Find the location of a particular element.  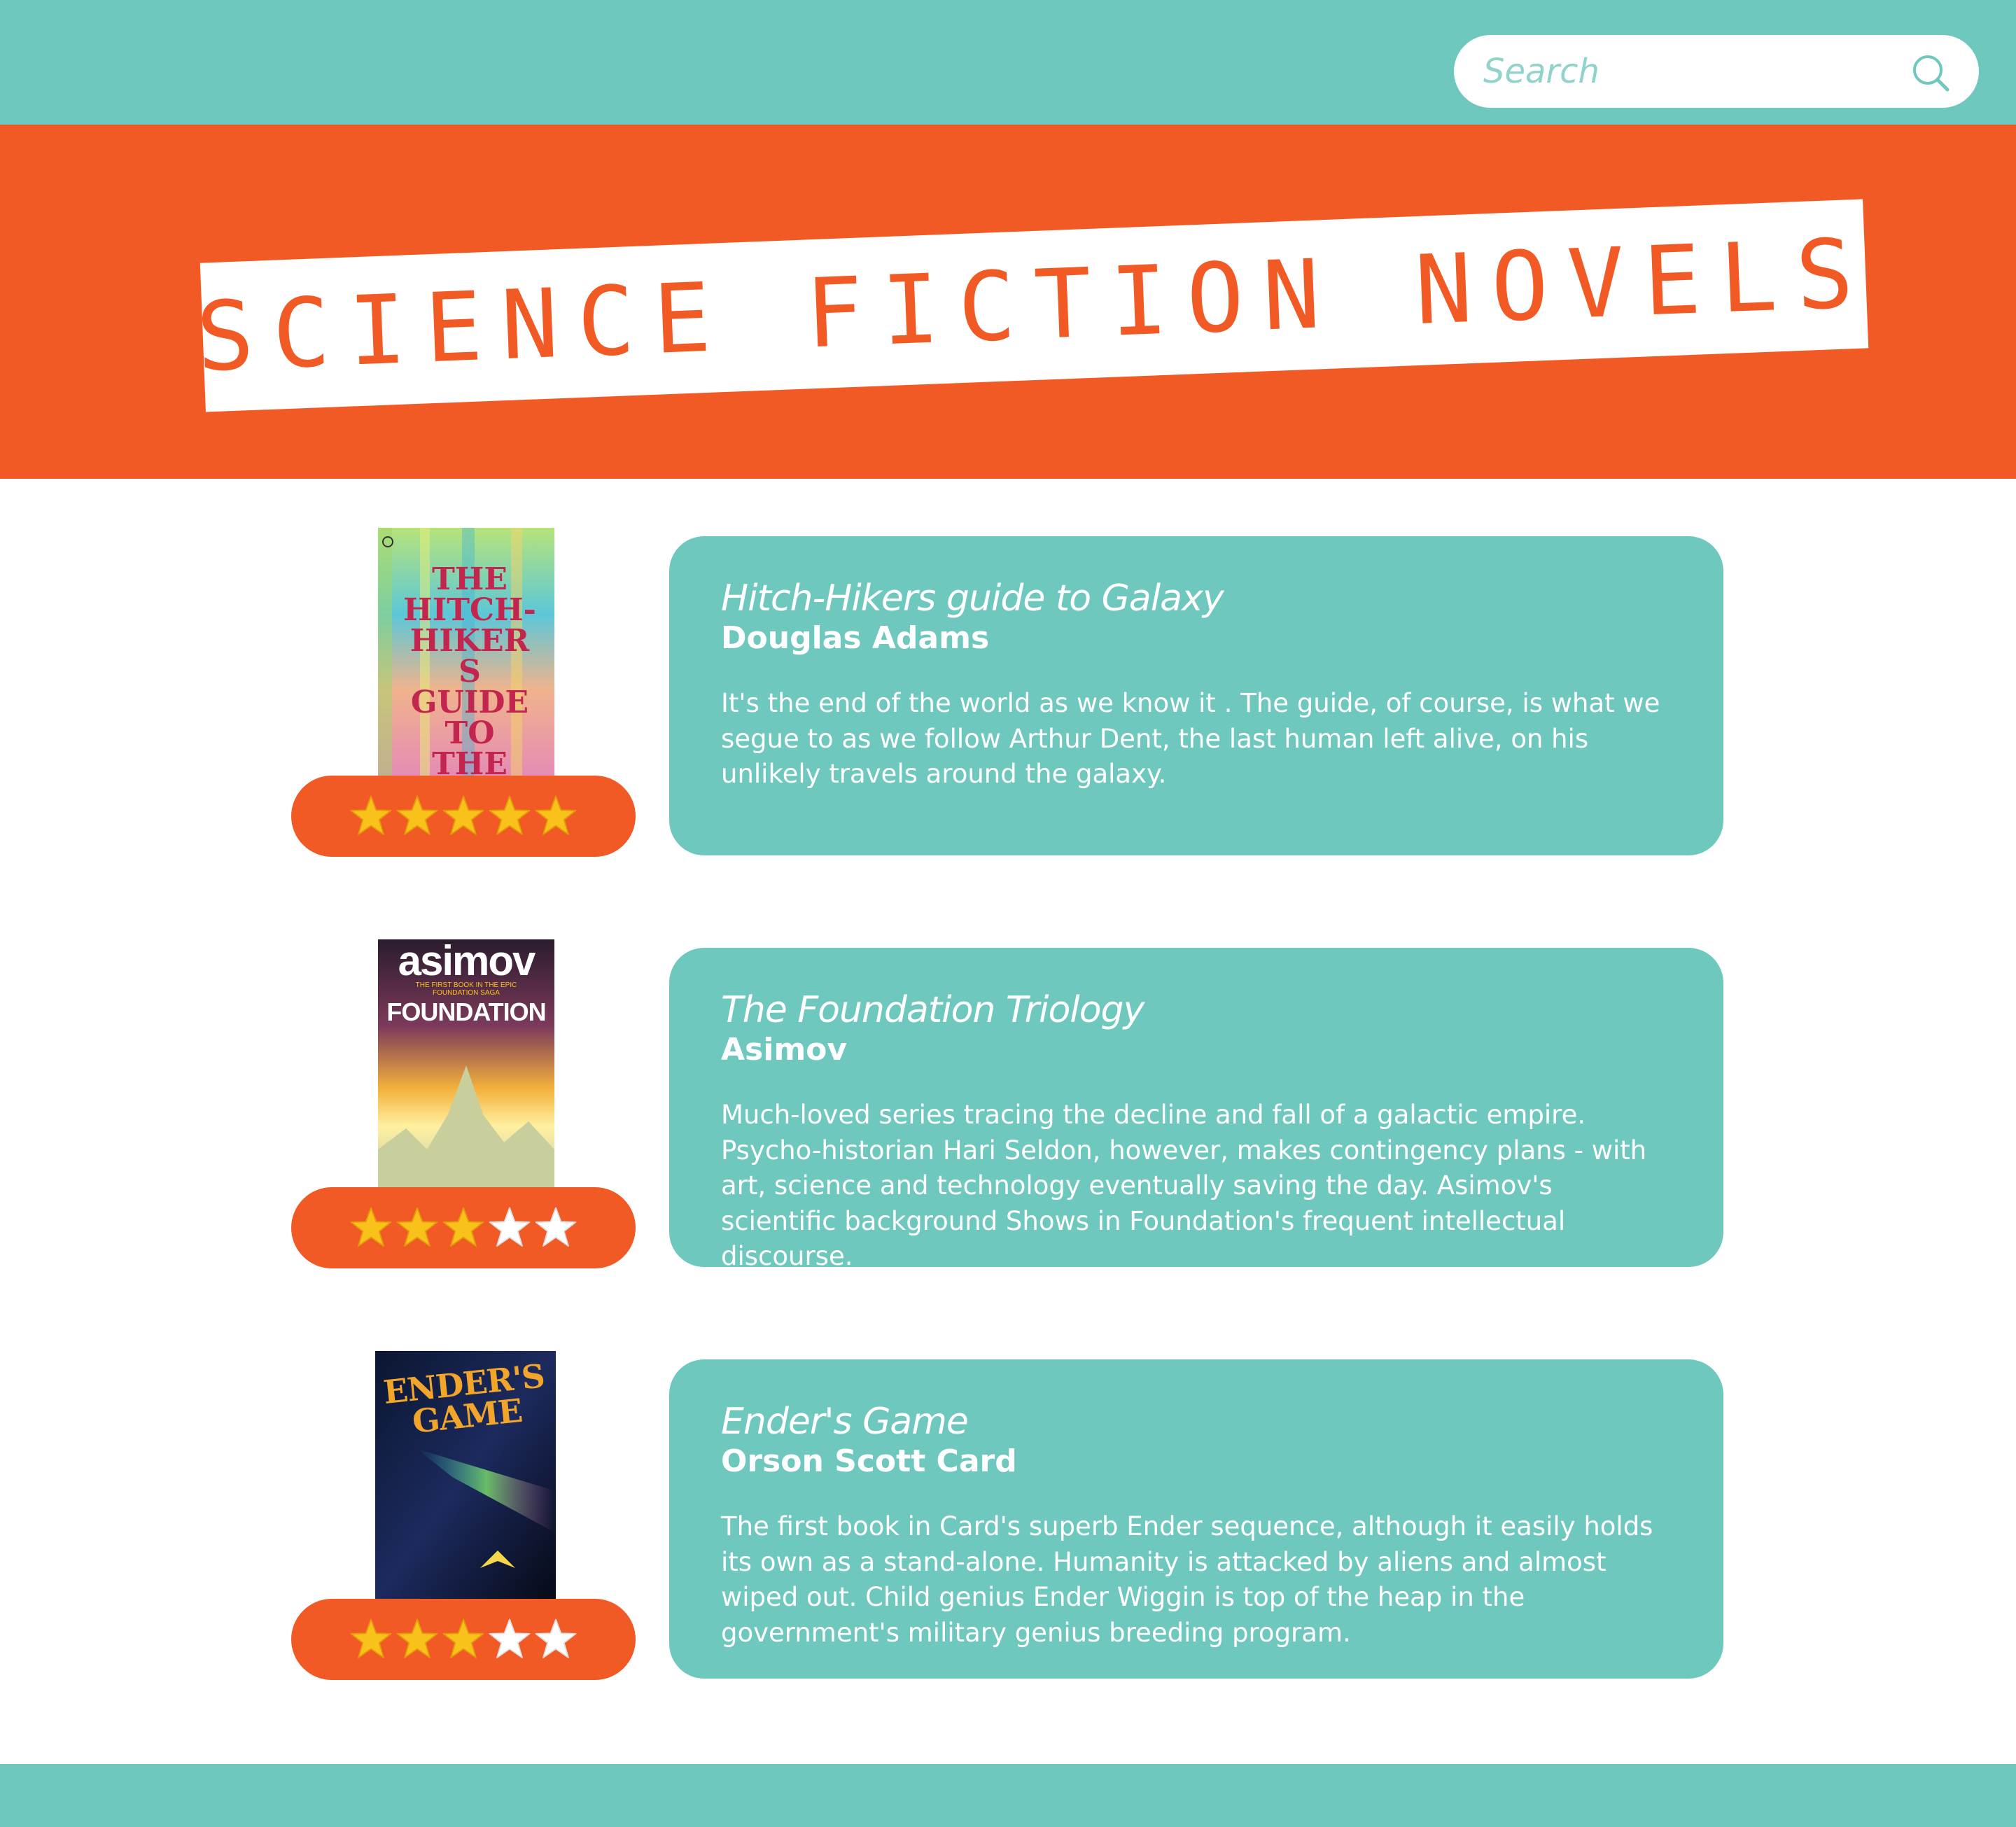

book-title: The Foundation Triology is located at coordinates (1197, 1010).